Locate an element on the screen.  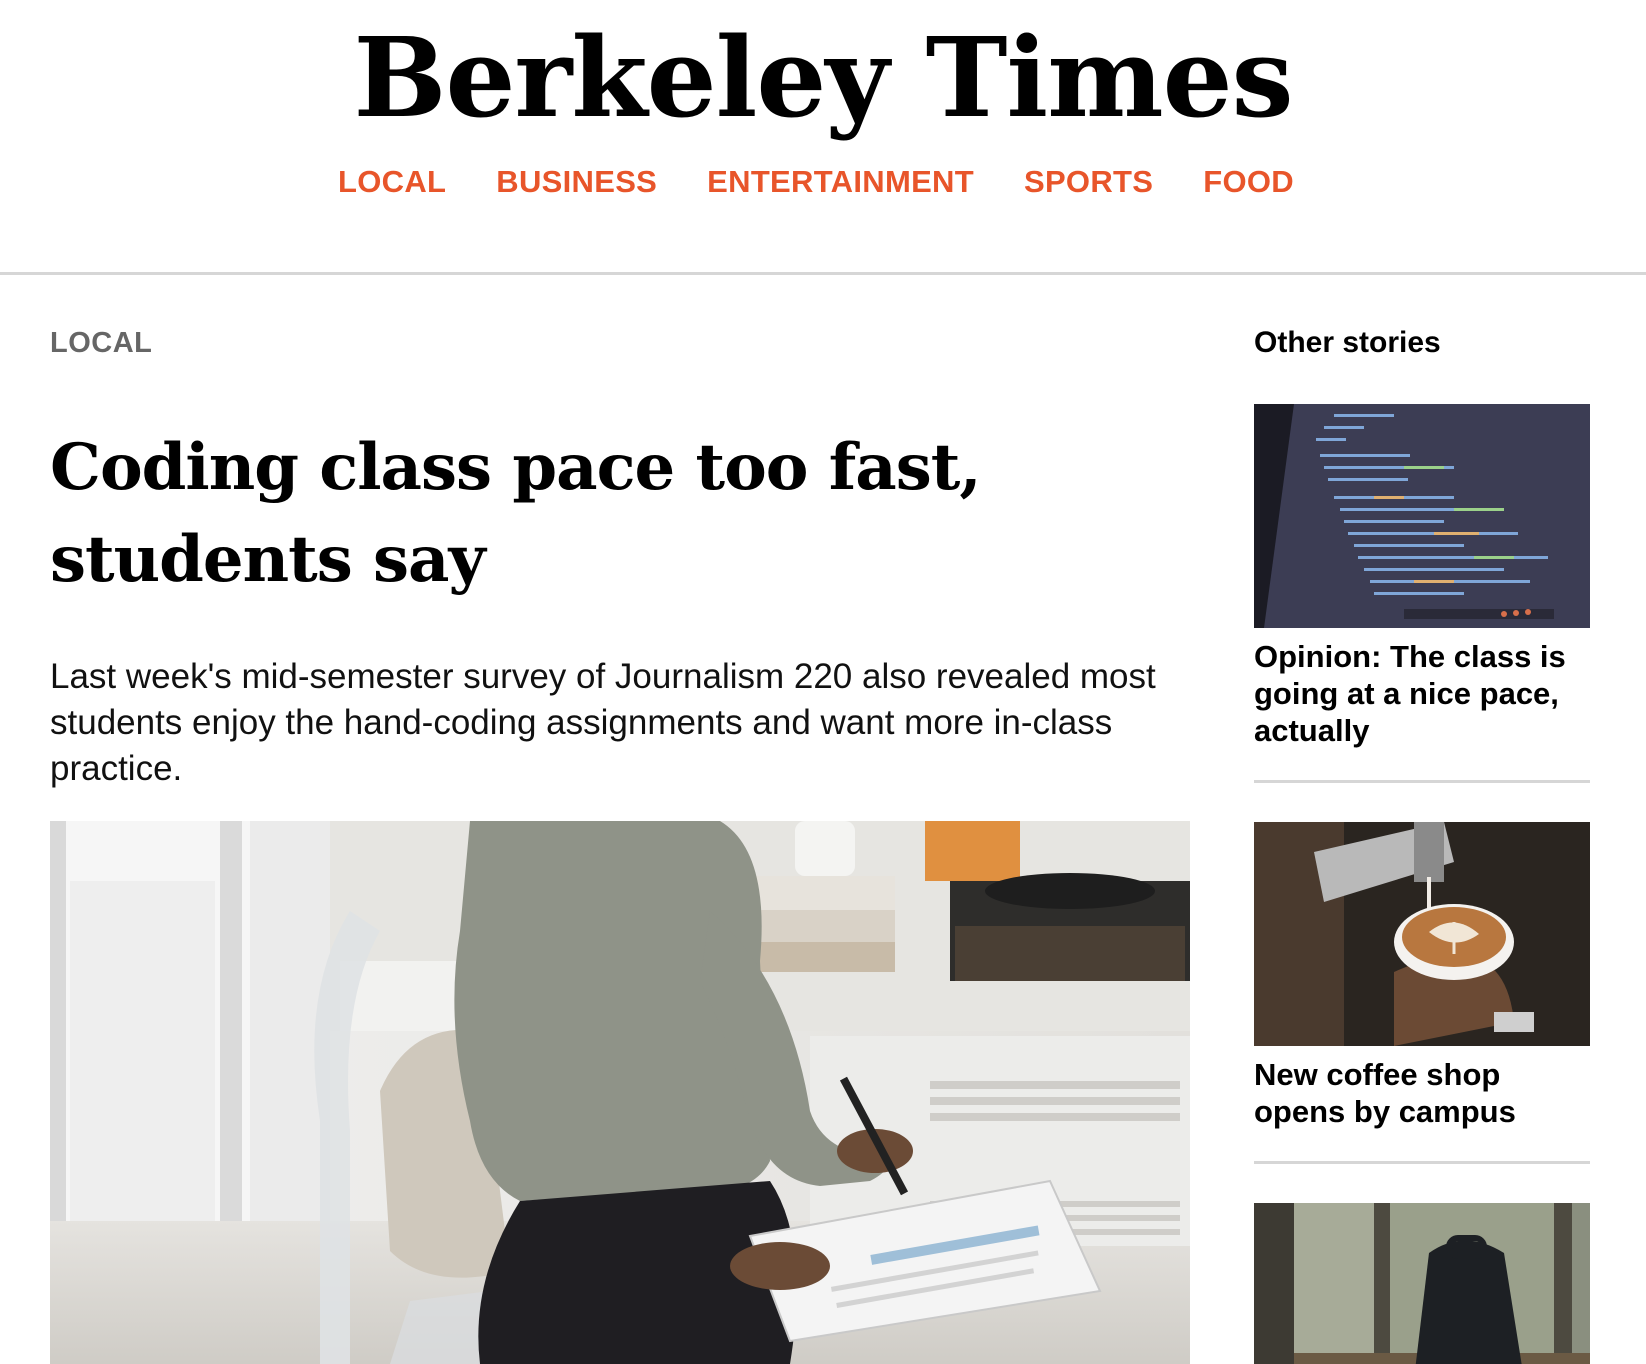
nav-item-entertainment: ENTERTAINMENT is located at coordinates (840, 182).